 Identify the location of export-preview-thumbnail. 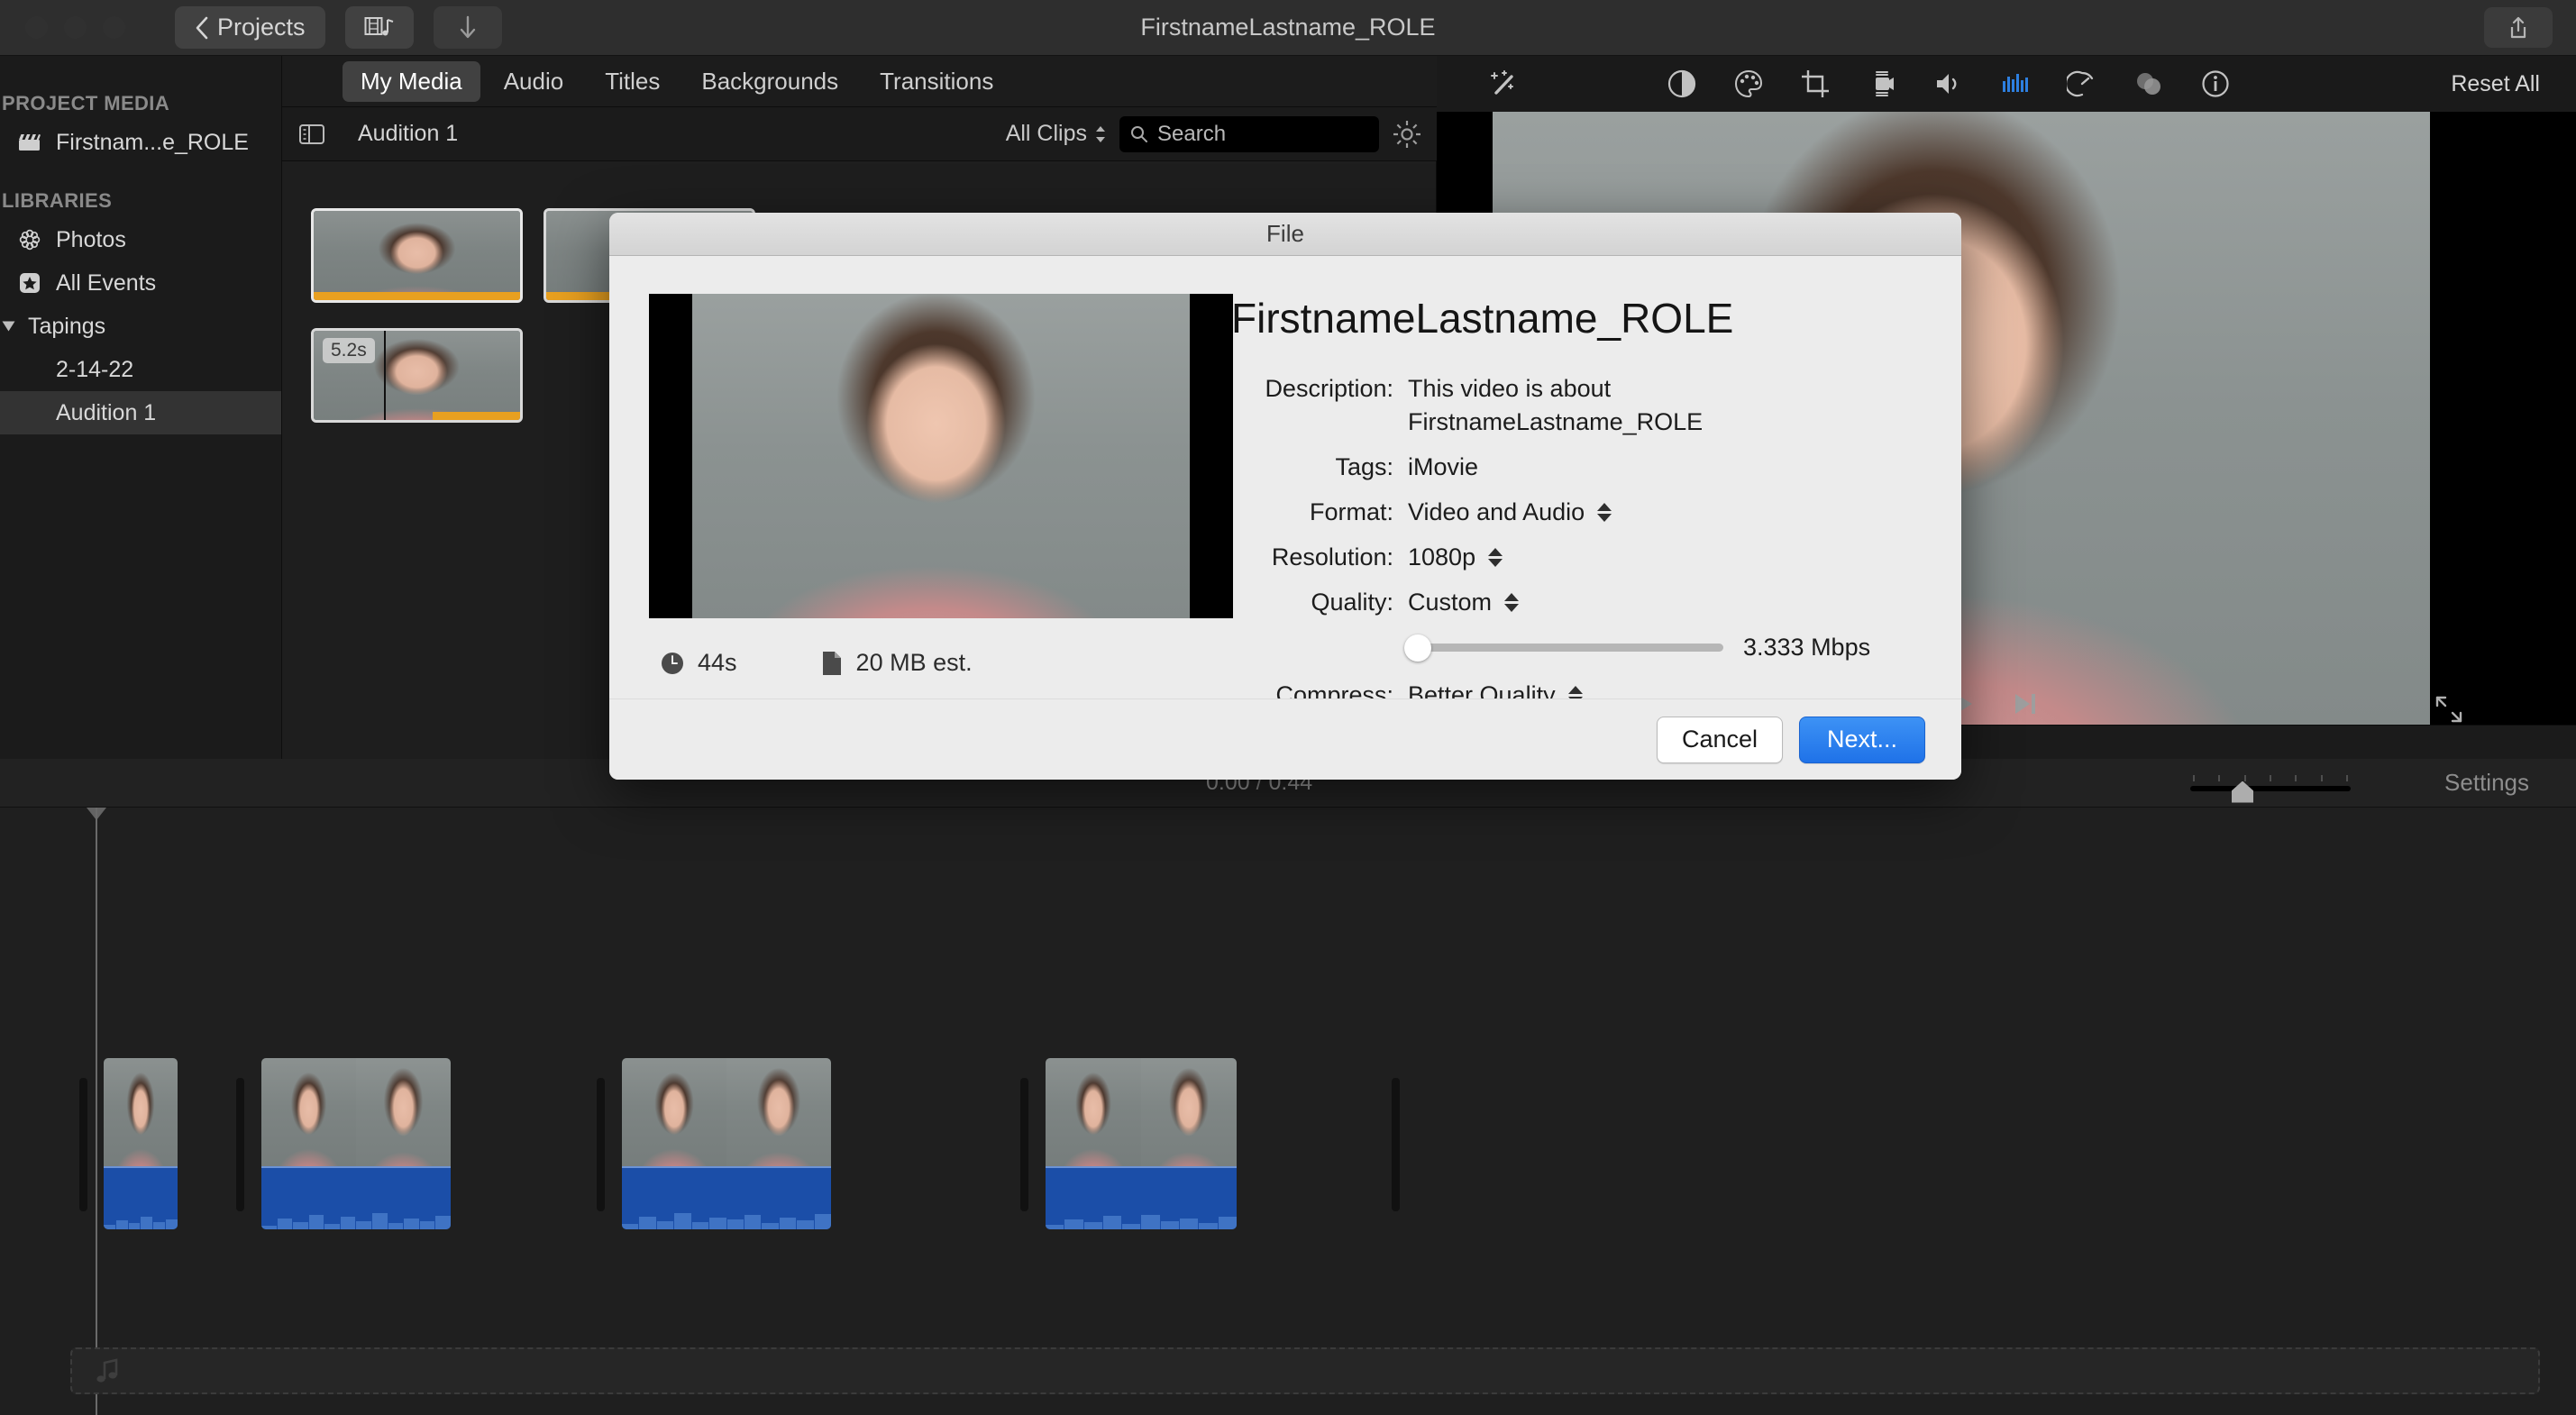
(941, 456).